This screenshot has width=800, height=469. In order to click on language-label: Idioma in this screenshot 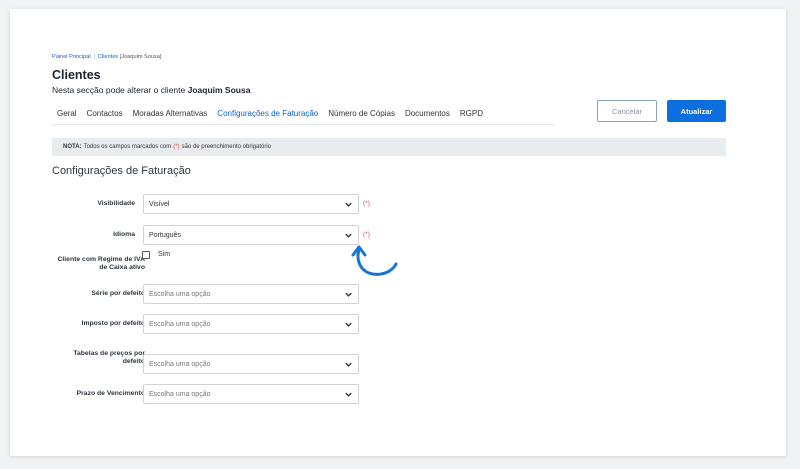, I will do `click(124, 234)`.